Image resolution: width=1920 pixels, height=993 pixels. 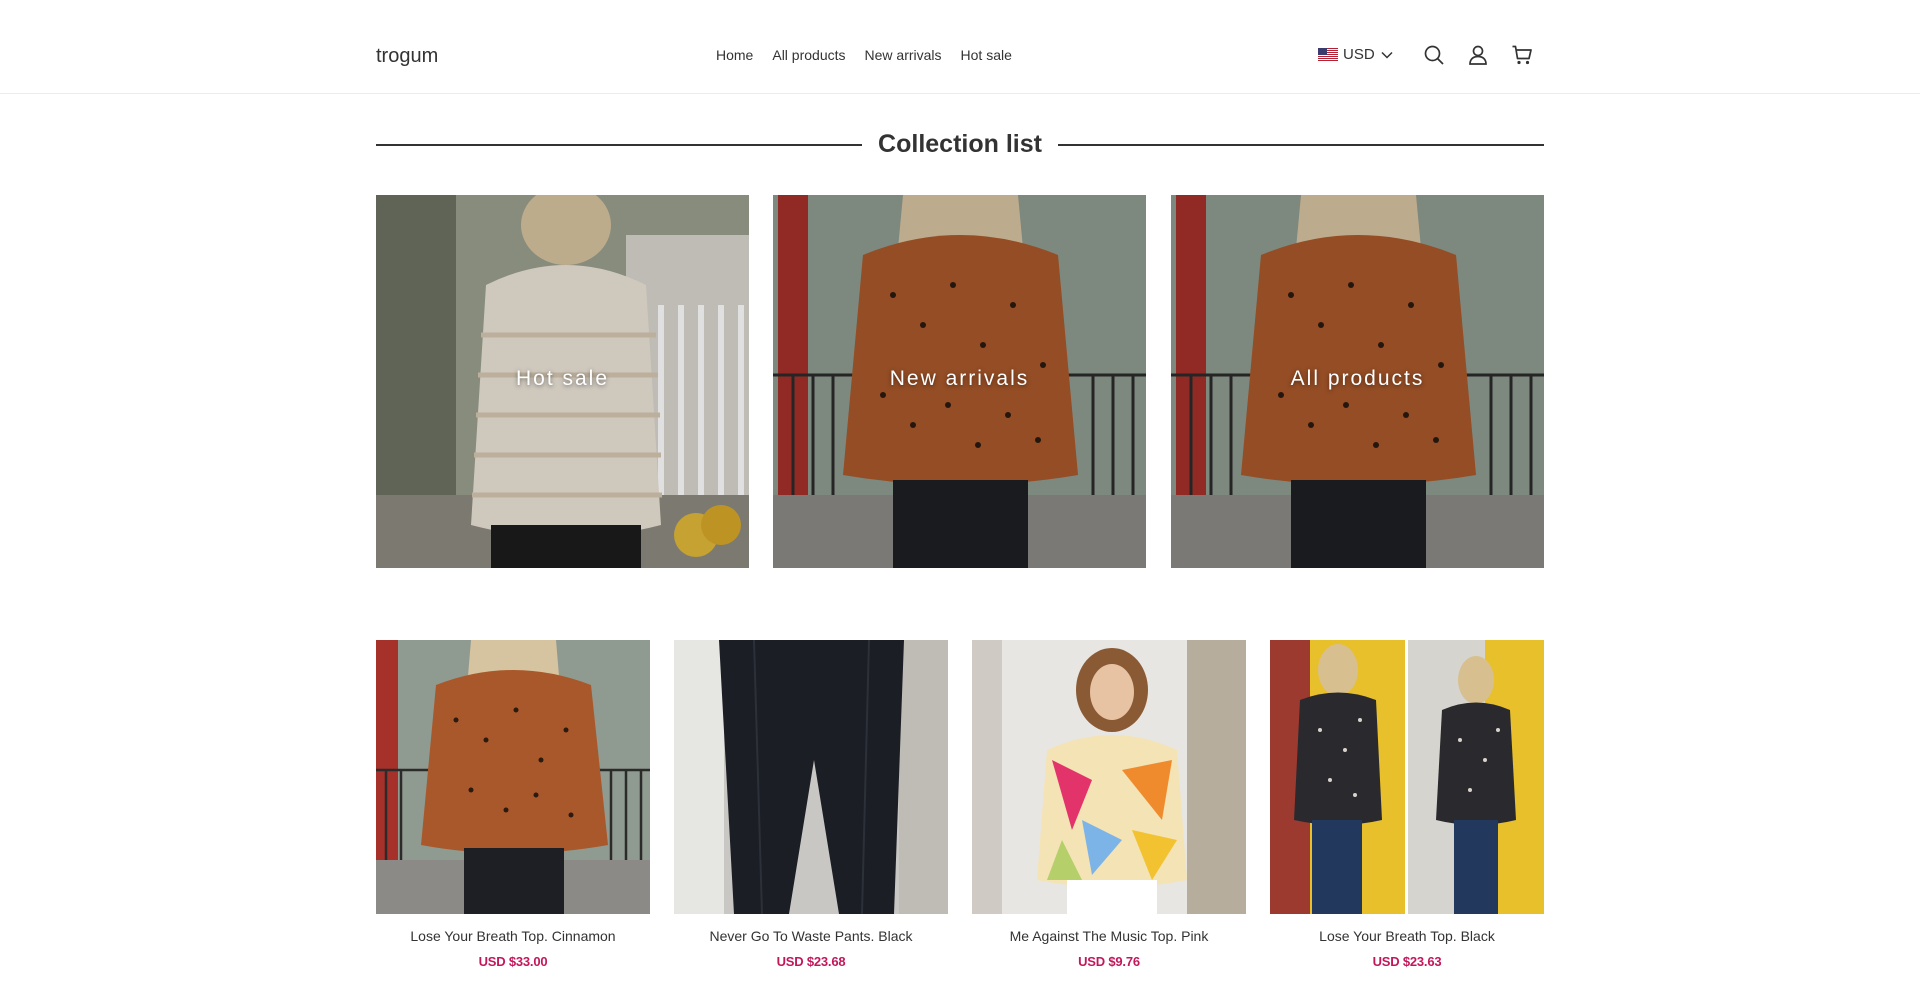 I want to click on main-nav: Home All products New arrivals Hot sale, so click(x=873, y=55).